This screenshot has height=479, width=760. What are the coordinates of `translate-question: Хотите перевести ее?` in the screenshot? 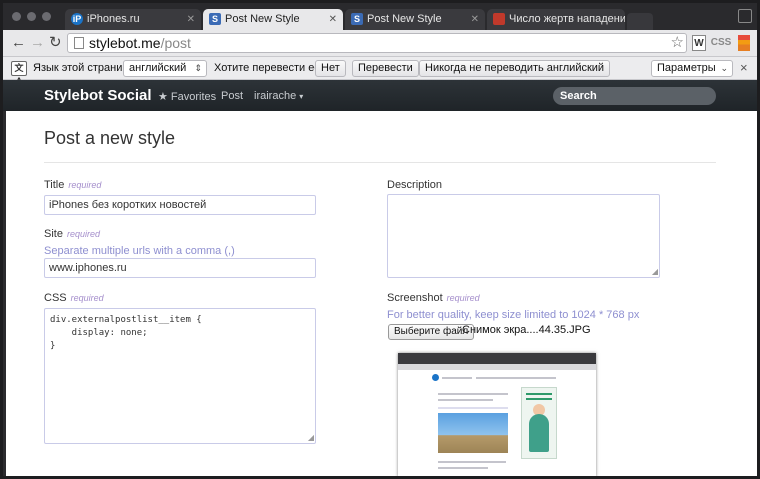 It's located at (270, 68).